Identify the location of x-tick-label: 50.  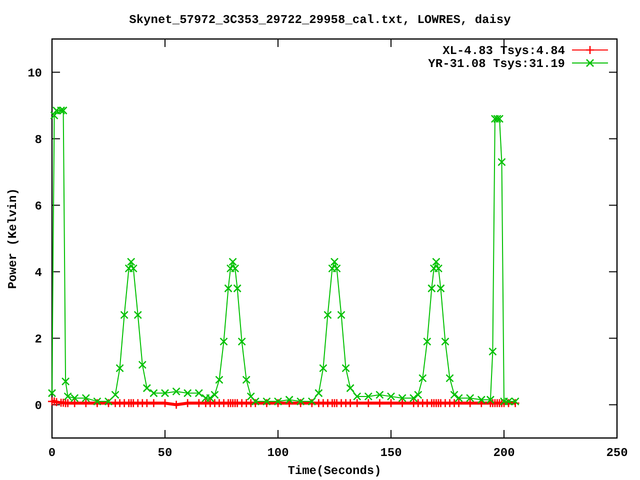
(165, 453).